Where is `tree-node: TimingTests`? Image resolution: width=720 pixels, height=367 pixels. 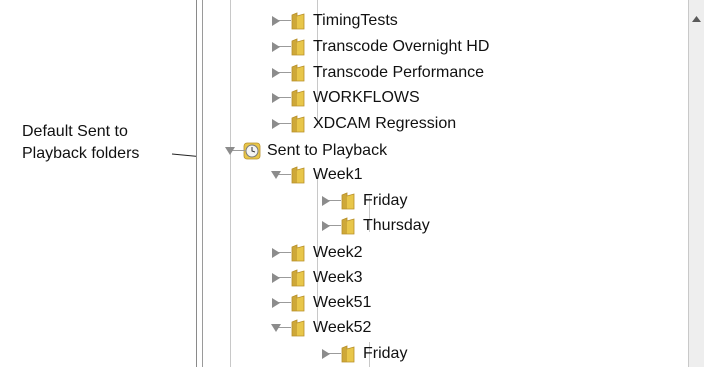 tree-node: TimingTests is located at coordinates (331, 21).